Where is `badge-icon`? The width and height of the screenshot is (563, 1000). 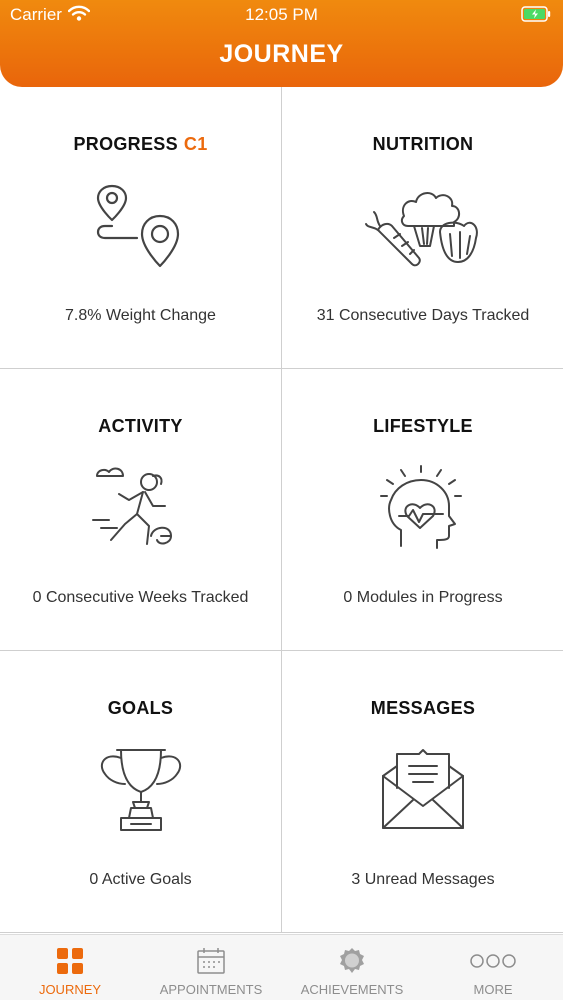 badge-icon is located at coordinates (352, 961).